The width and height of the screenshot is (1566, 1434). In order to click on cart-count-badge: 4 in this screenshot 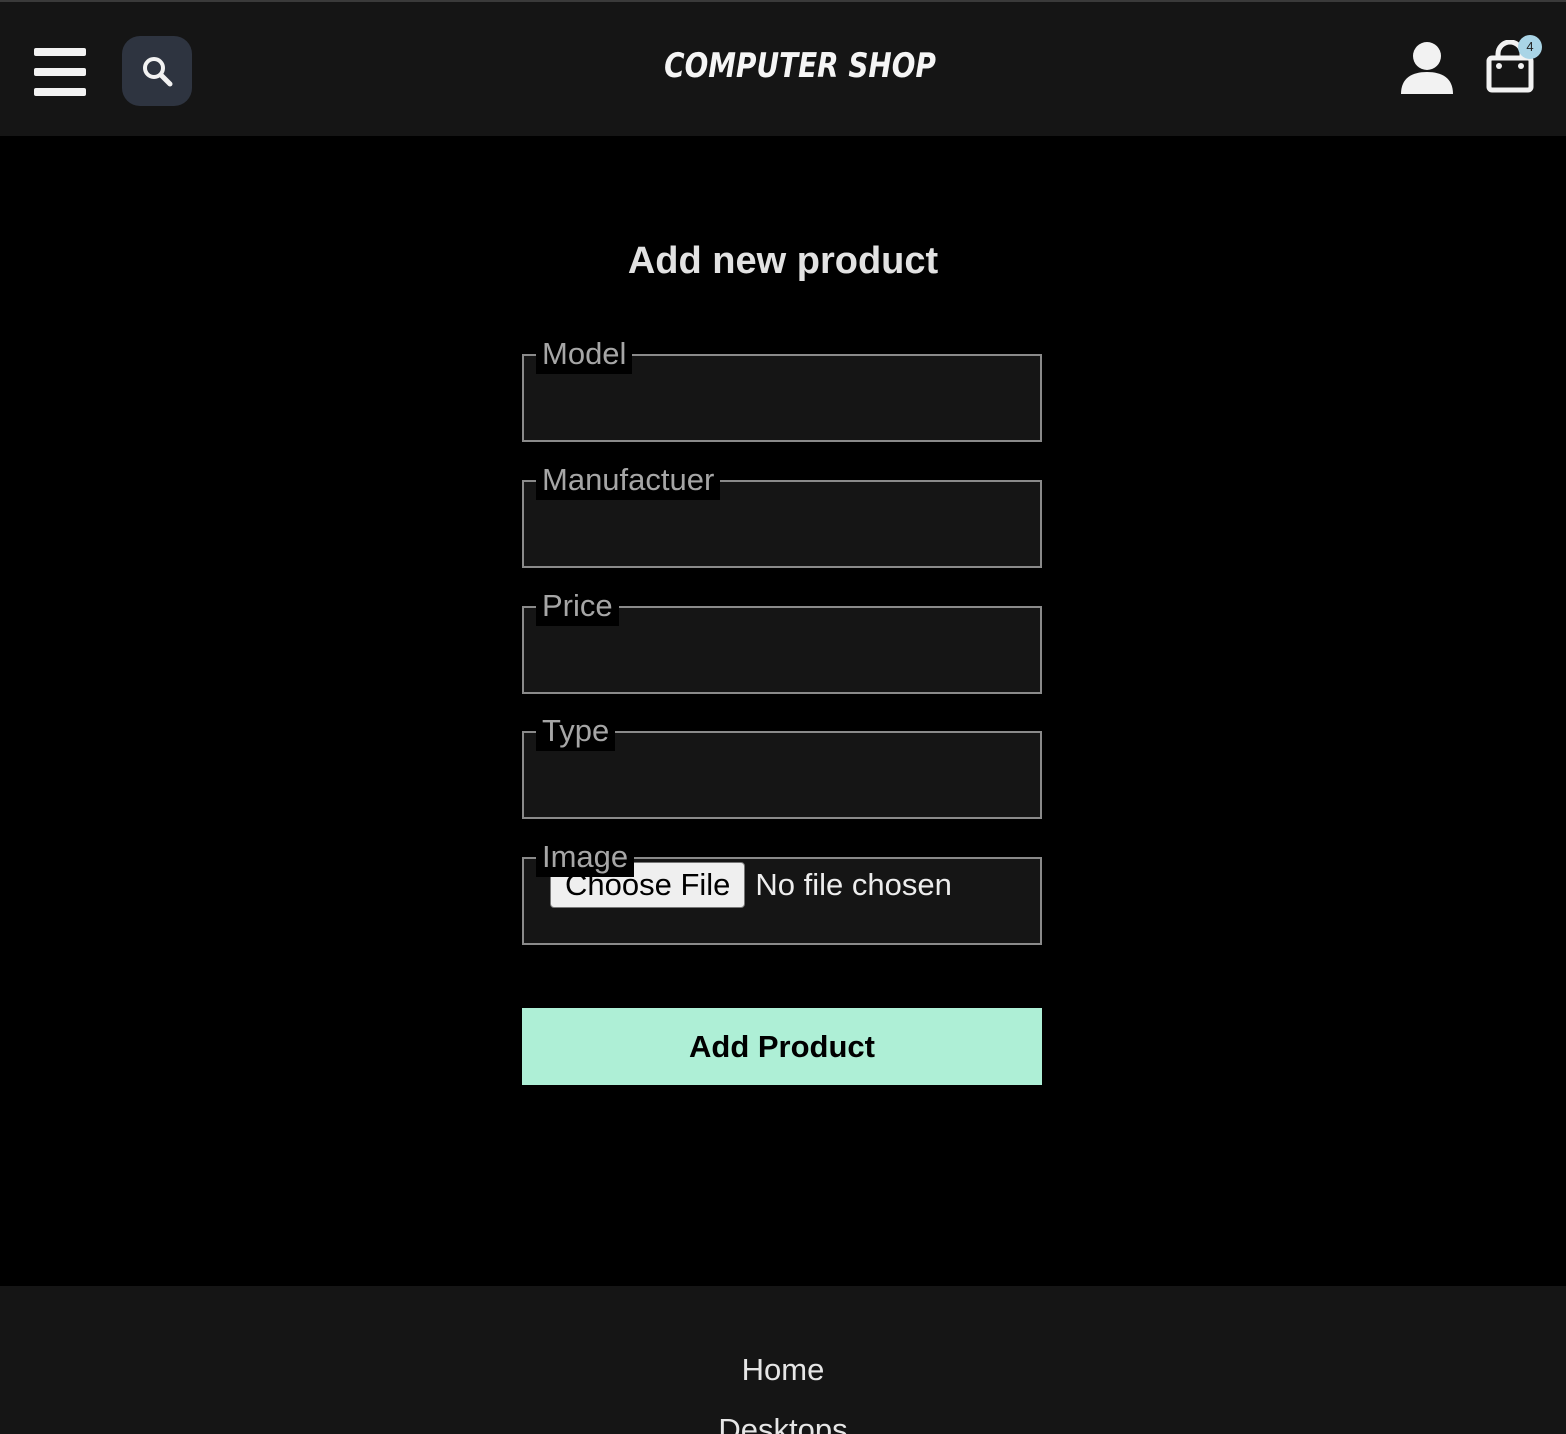, I will do `click(1530, 47)`.